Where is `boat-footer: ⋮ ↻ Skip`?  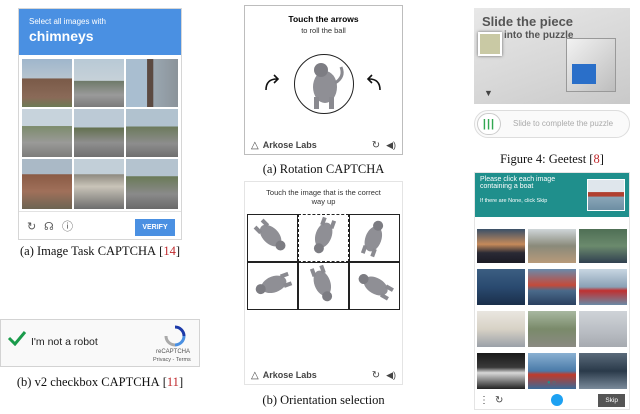
boat-footer: ⋮ ↻ Skip is located at coordinates (552, 400).